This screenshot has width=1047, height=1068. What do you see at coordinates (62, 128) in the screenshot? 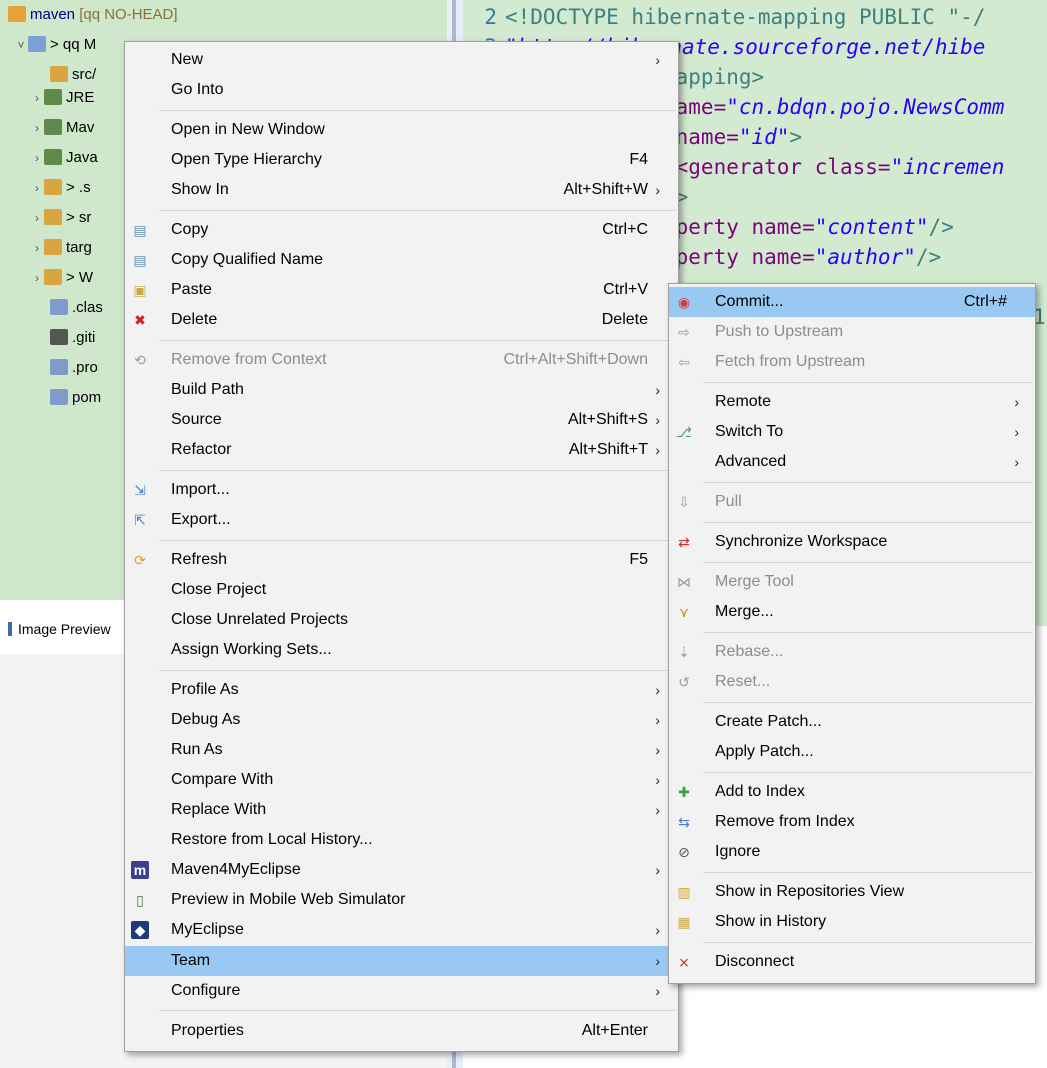
I see `tree-item: › Mav` at bounding box center [62, 128].